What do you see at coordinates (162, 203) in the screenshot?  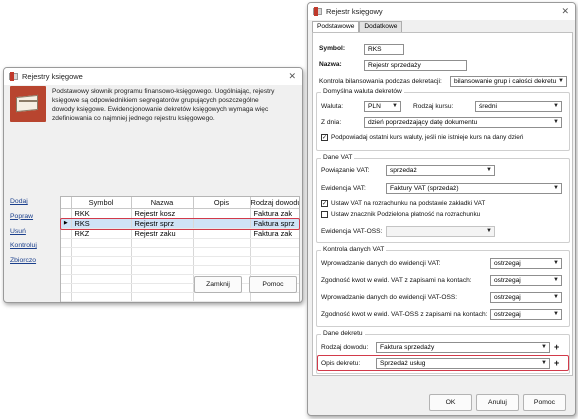 I see `column-header-nazwa: Nazwa` at bounding box center [162, 203].